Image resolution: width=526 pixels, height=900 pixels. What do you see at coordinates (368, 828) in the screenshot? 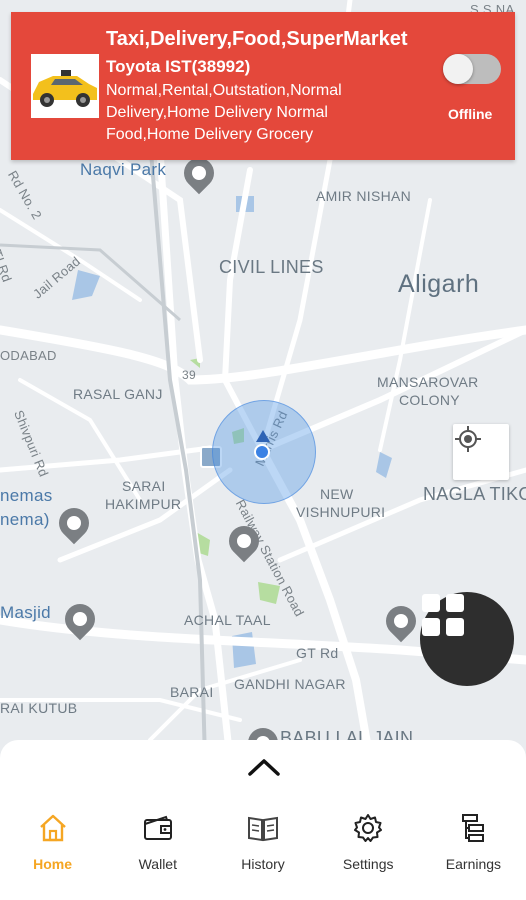
I see `gear-icon` at bounding box center [368, 828].